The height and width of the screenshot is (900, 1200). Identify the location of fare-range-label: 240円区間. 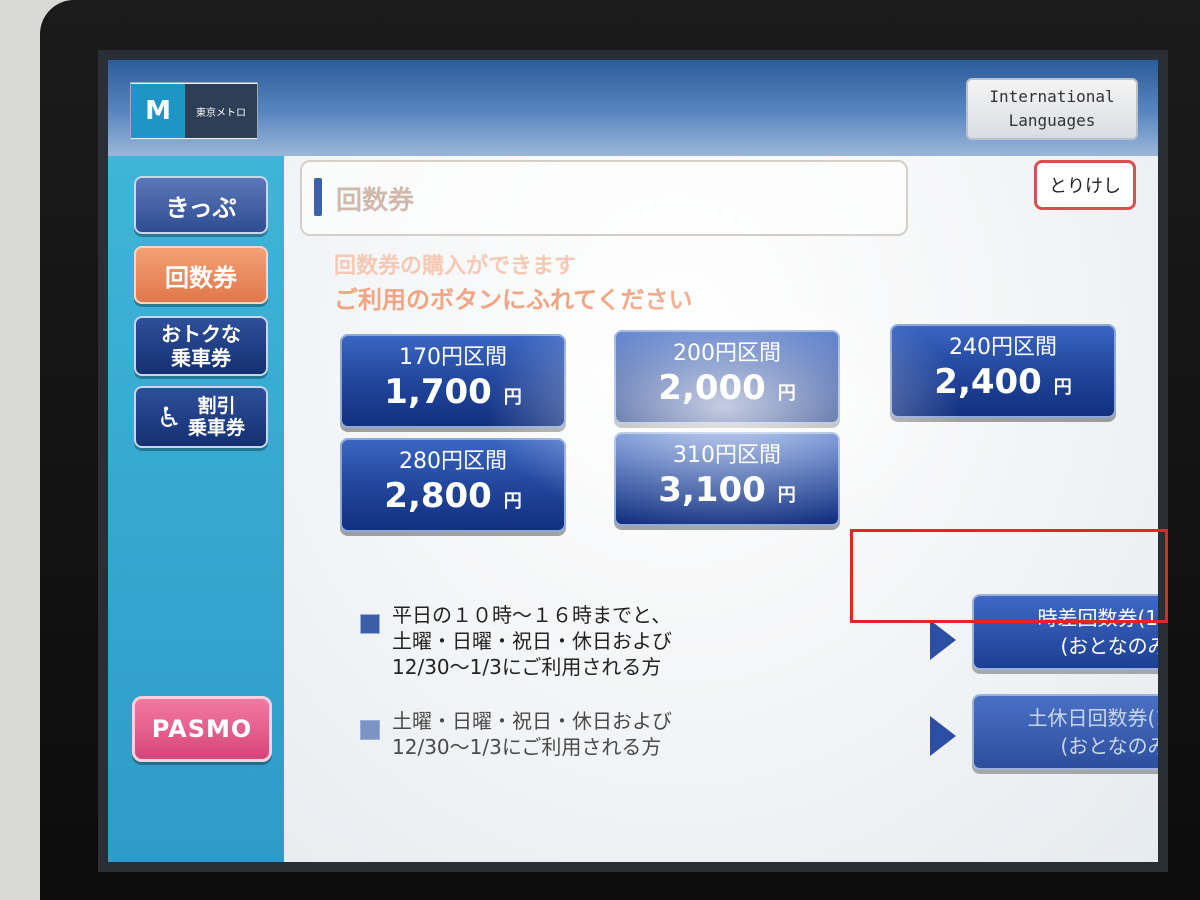
(1003, 347).